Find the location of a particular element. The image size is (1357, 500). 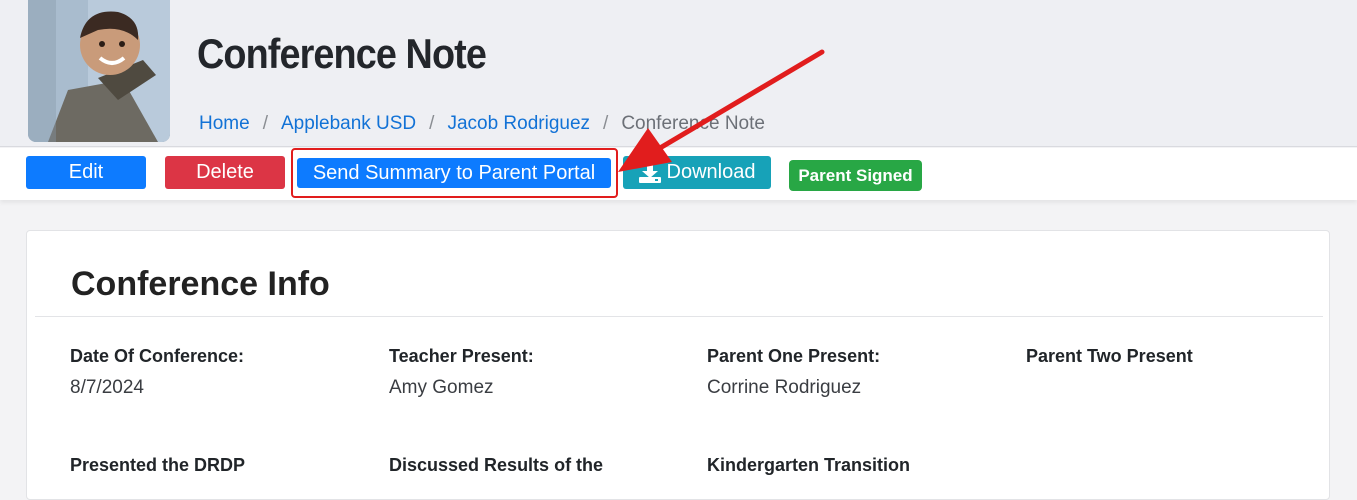

field-label: Date Of Conference: is located at coordinates (157, 356).